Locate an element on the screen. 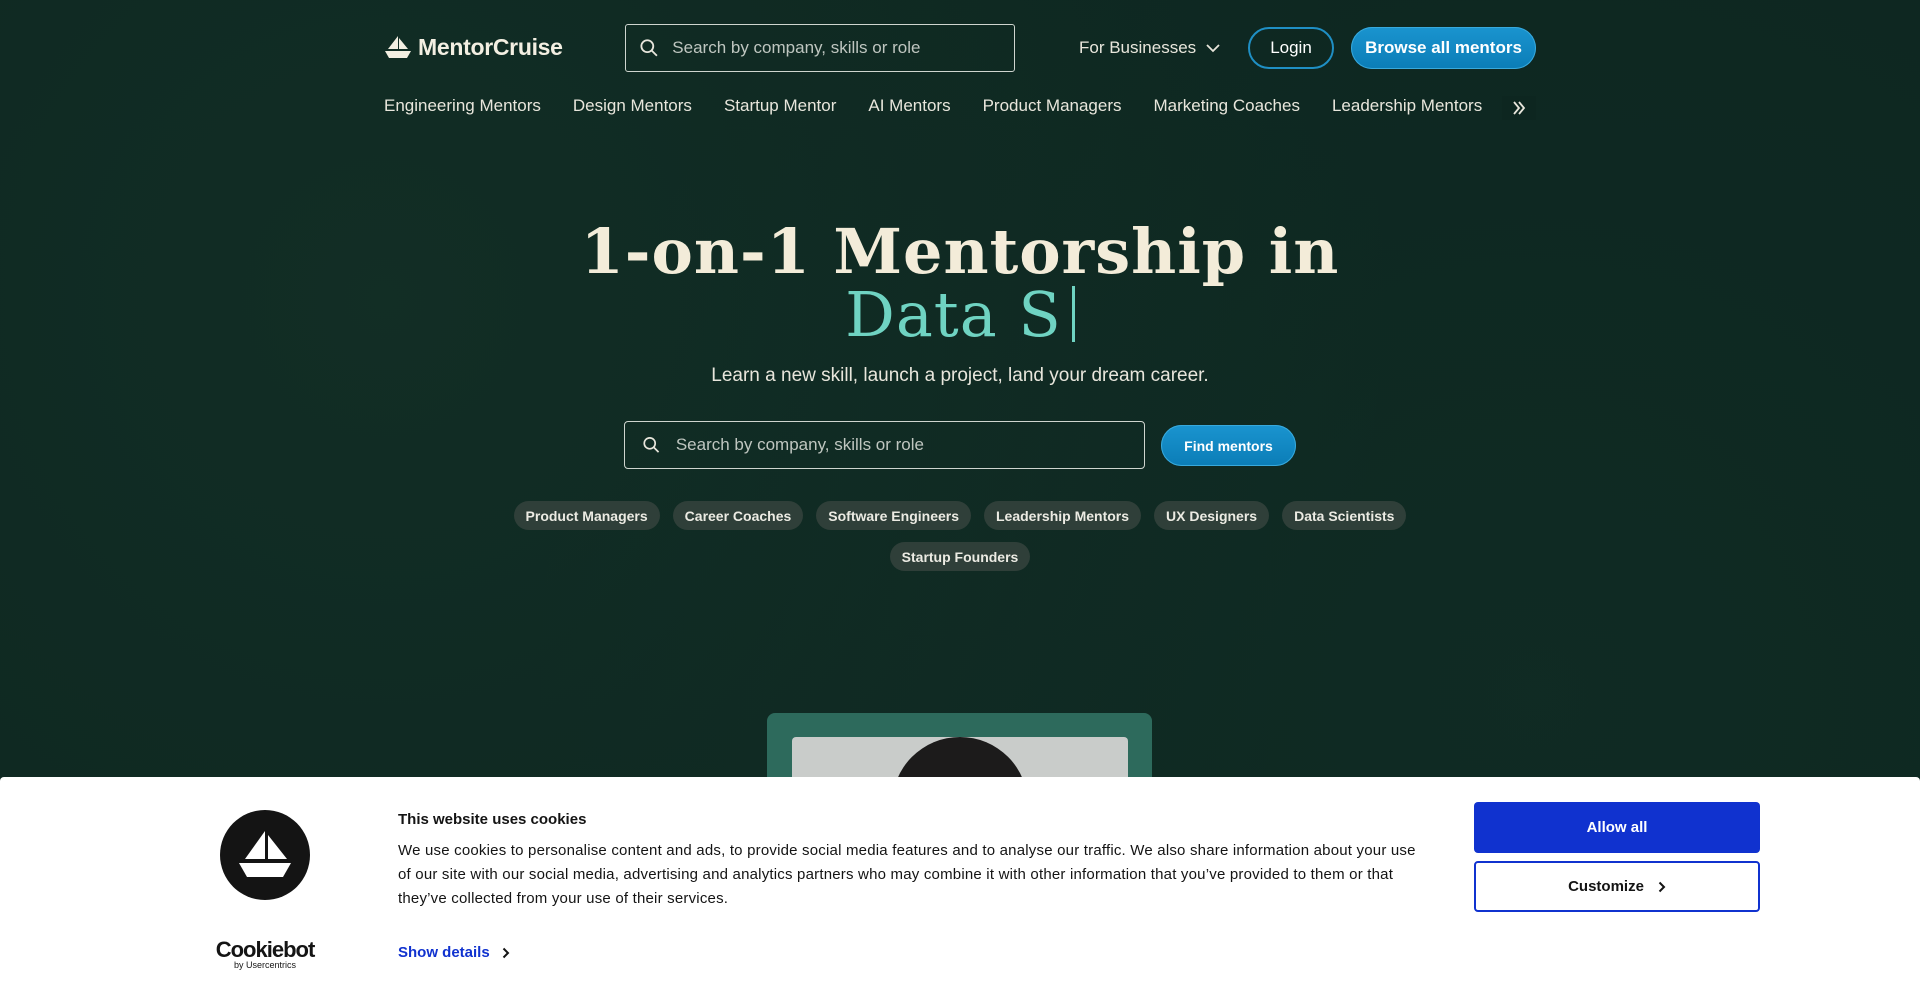 The height and width of the screenshot is (993, 1920). cookie-title: This website uses cookies is located at coordinates (492, 819).